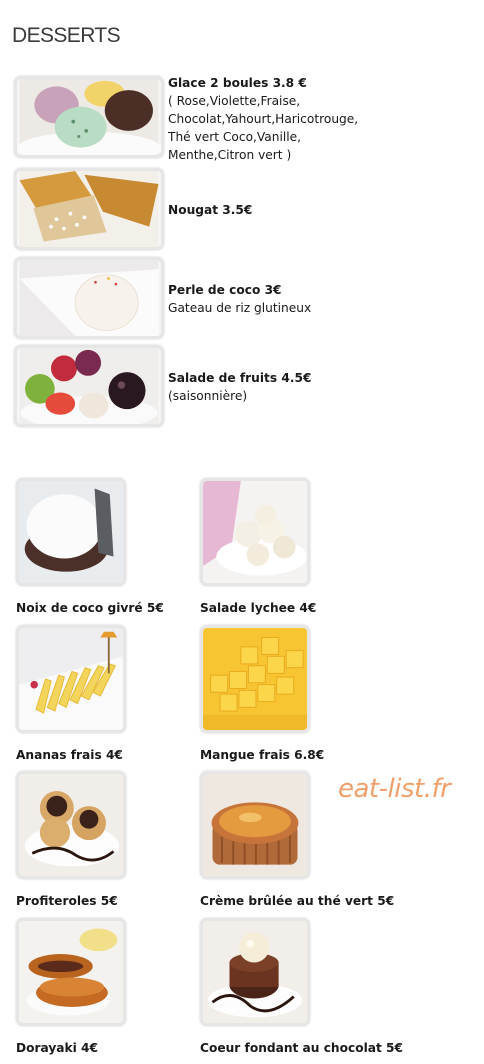 The width and height of the screenshot is (484, 1064). Describe the element at coordinates (255, 532) in the screenshot. I see `lychee-salad-photo` at that location.